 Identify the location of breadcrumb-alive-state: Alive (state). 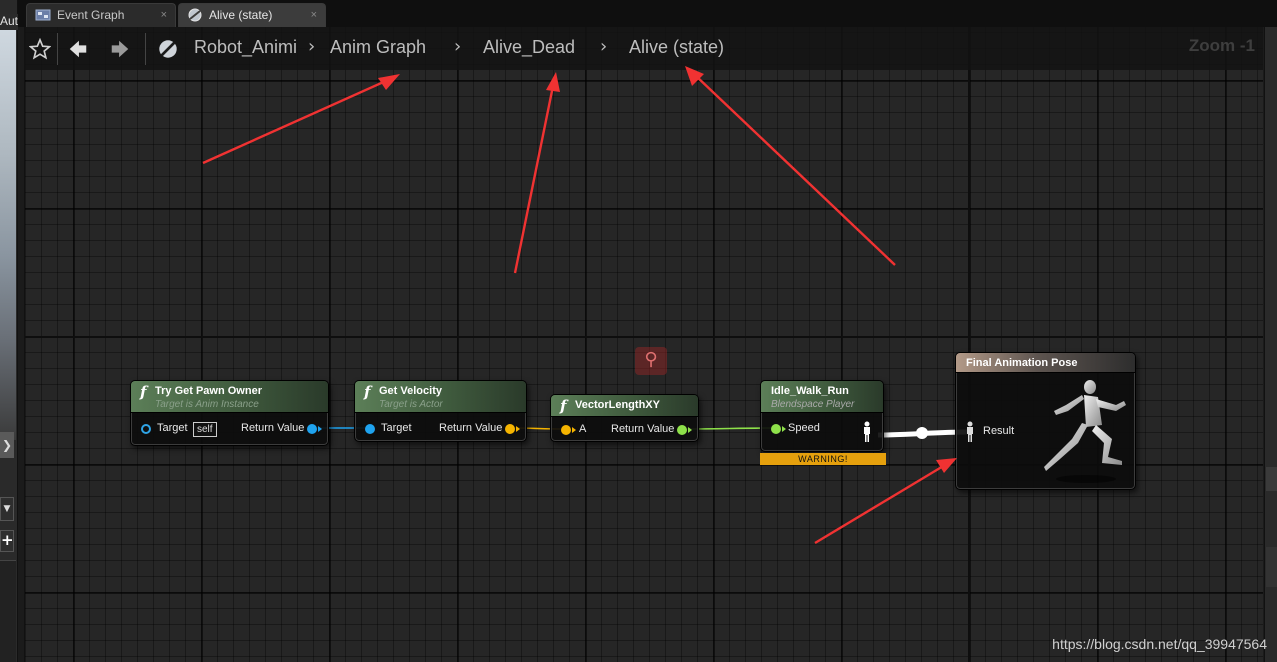
(676, 47).